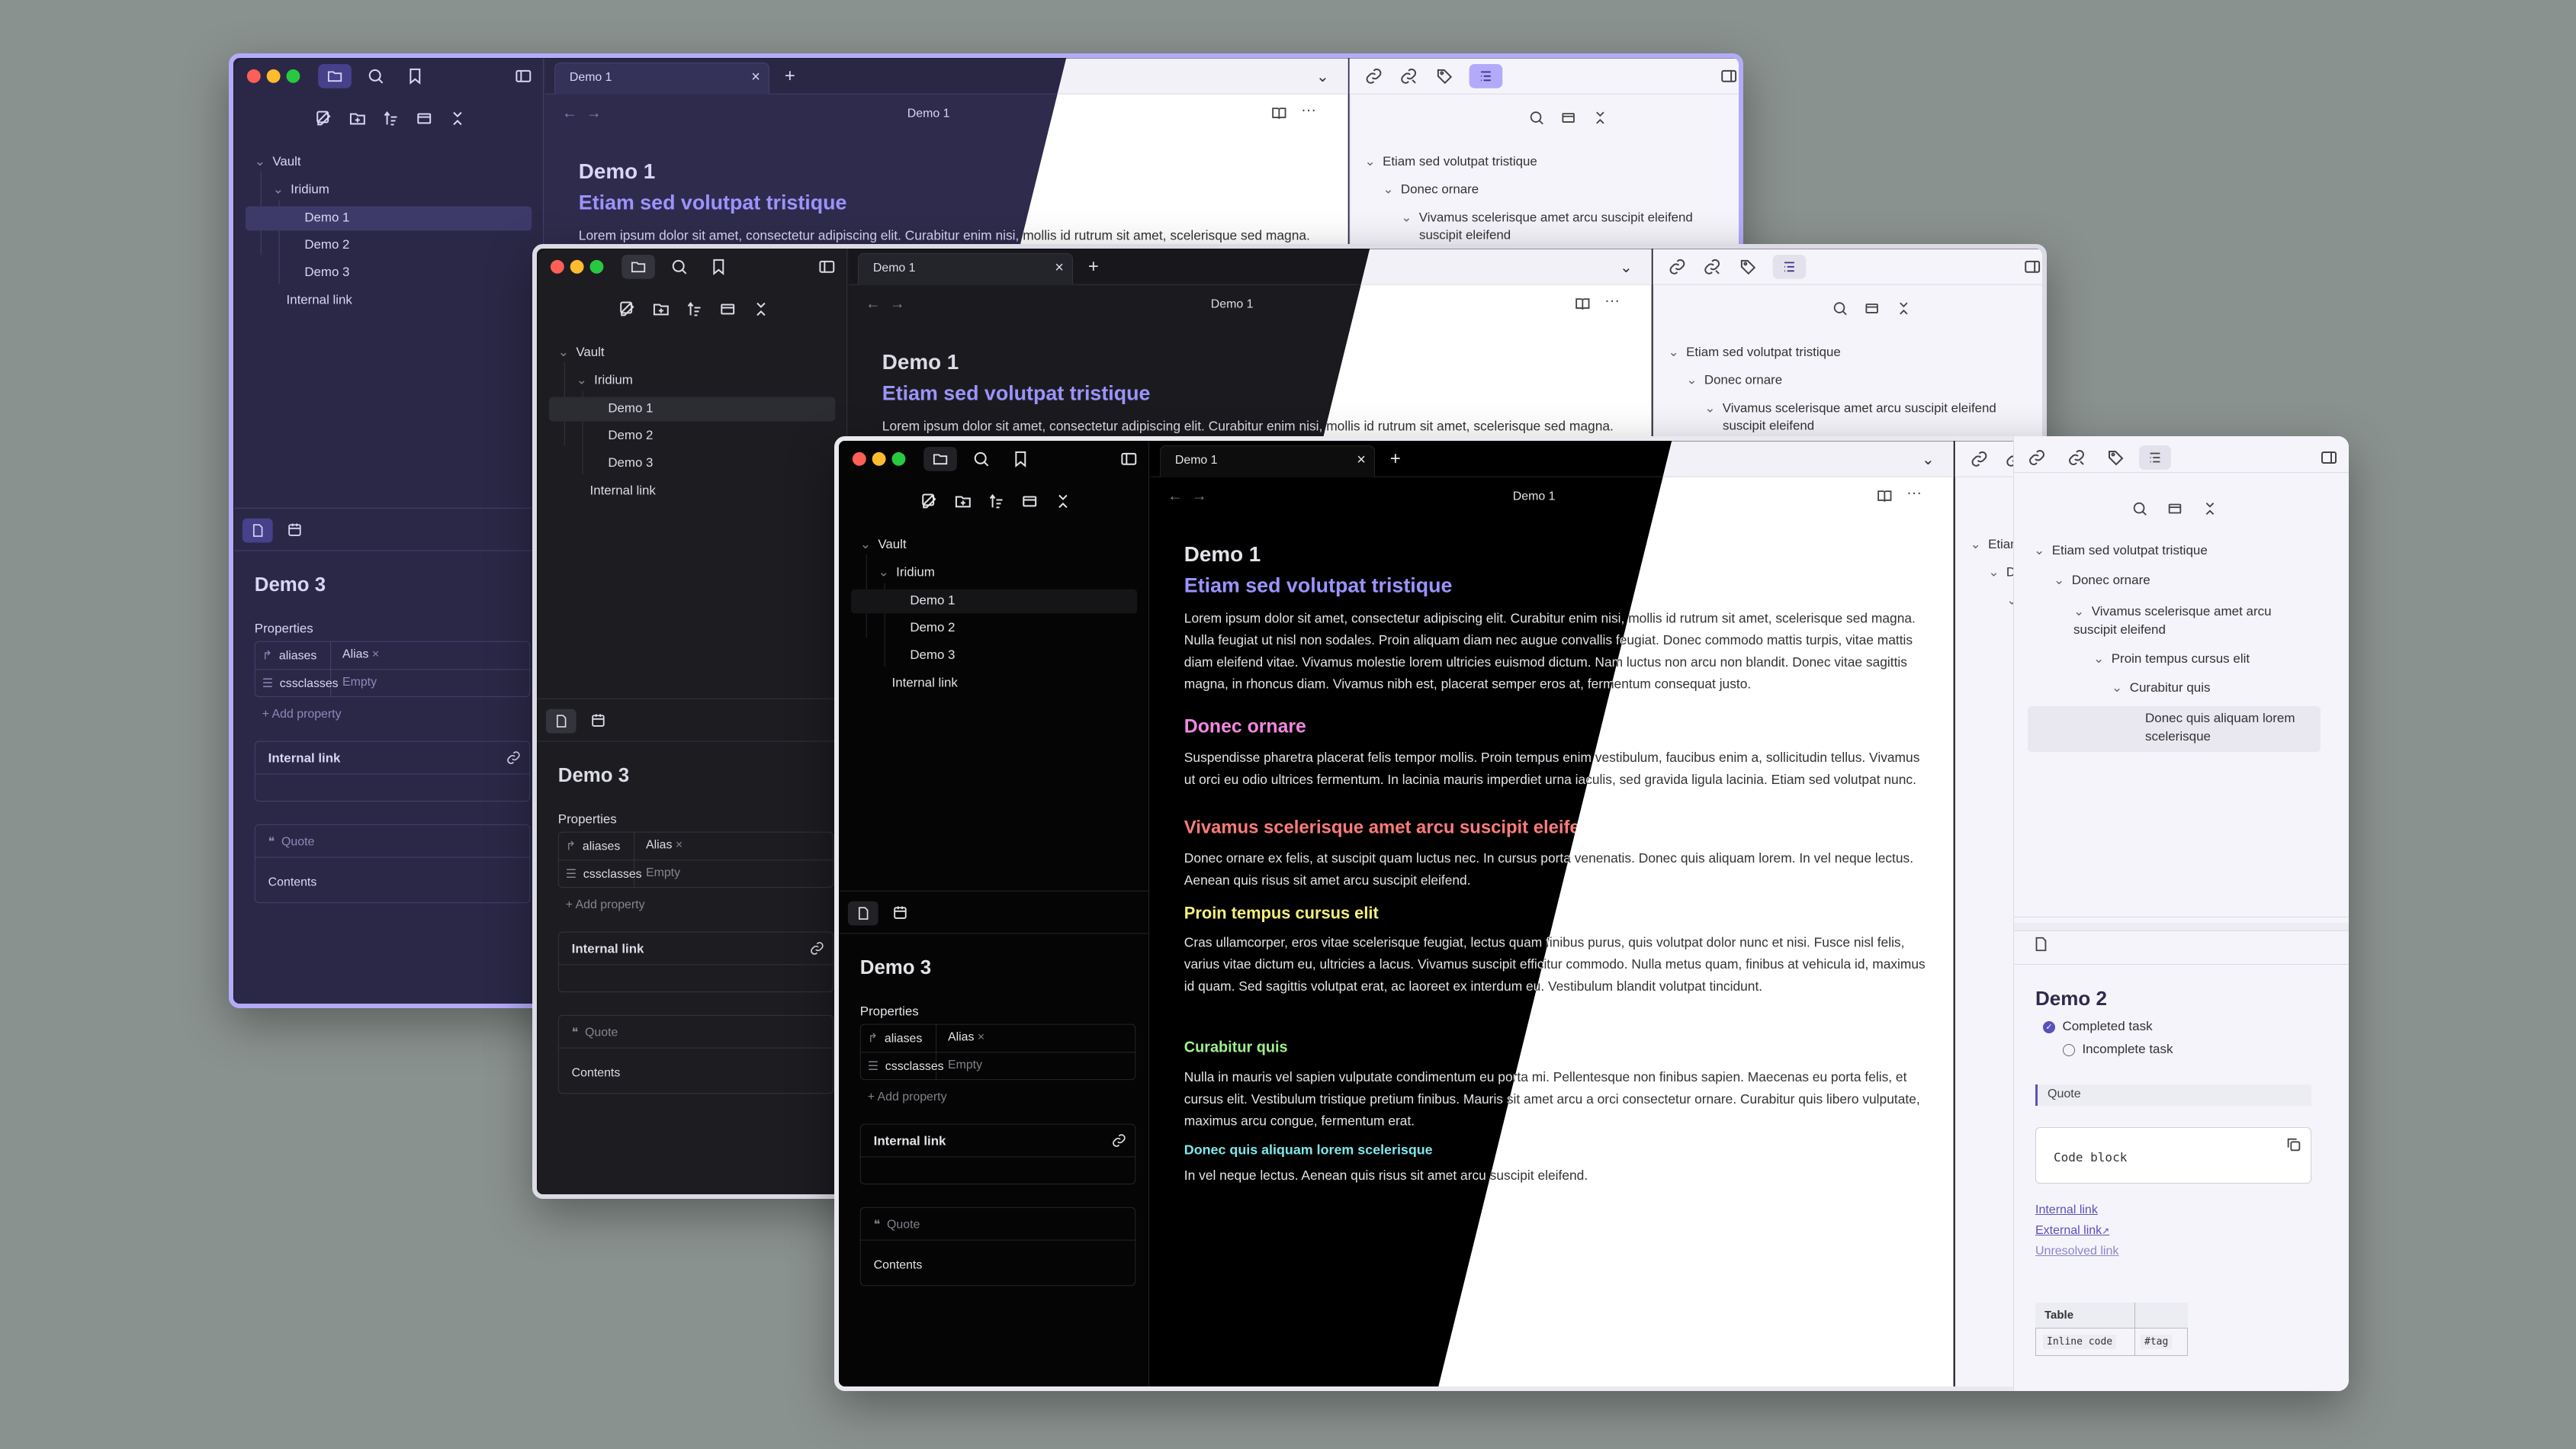 The width and height of the screenshot is (2576, 1449). I want to click on maximize-window-button, so click(293, 76).